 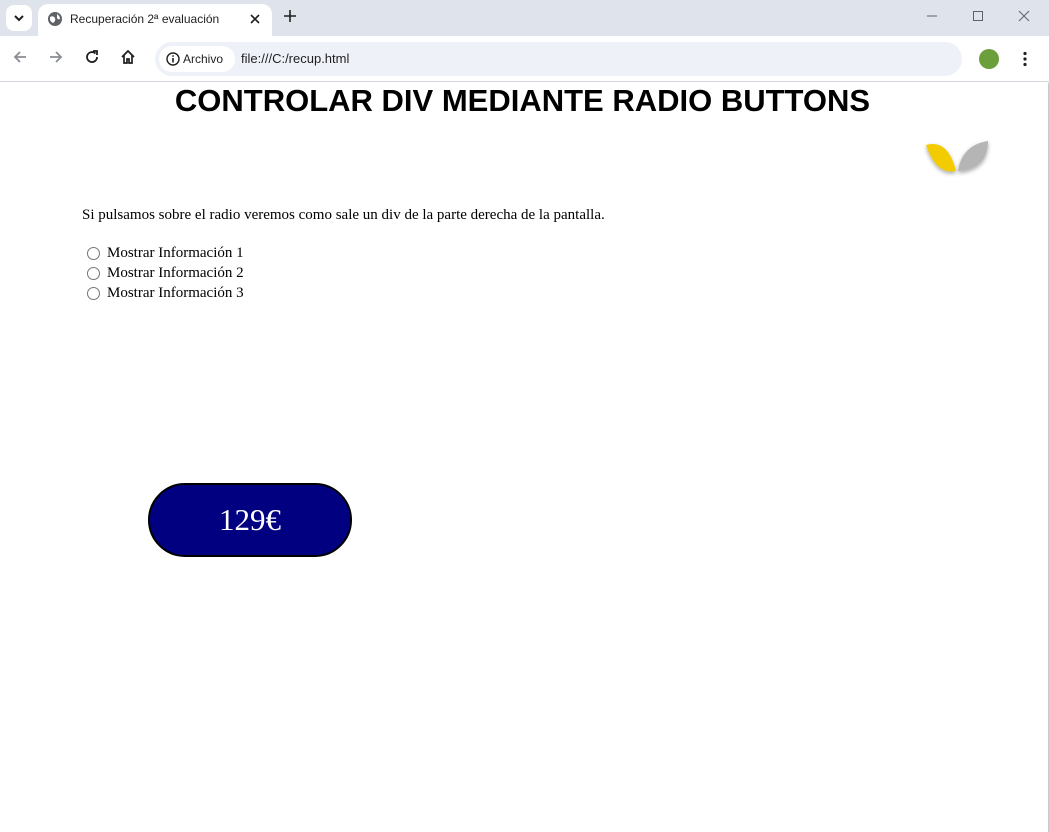 I want to click on reload-icon, so click(x=92, y=56).